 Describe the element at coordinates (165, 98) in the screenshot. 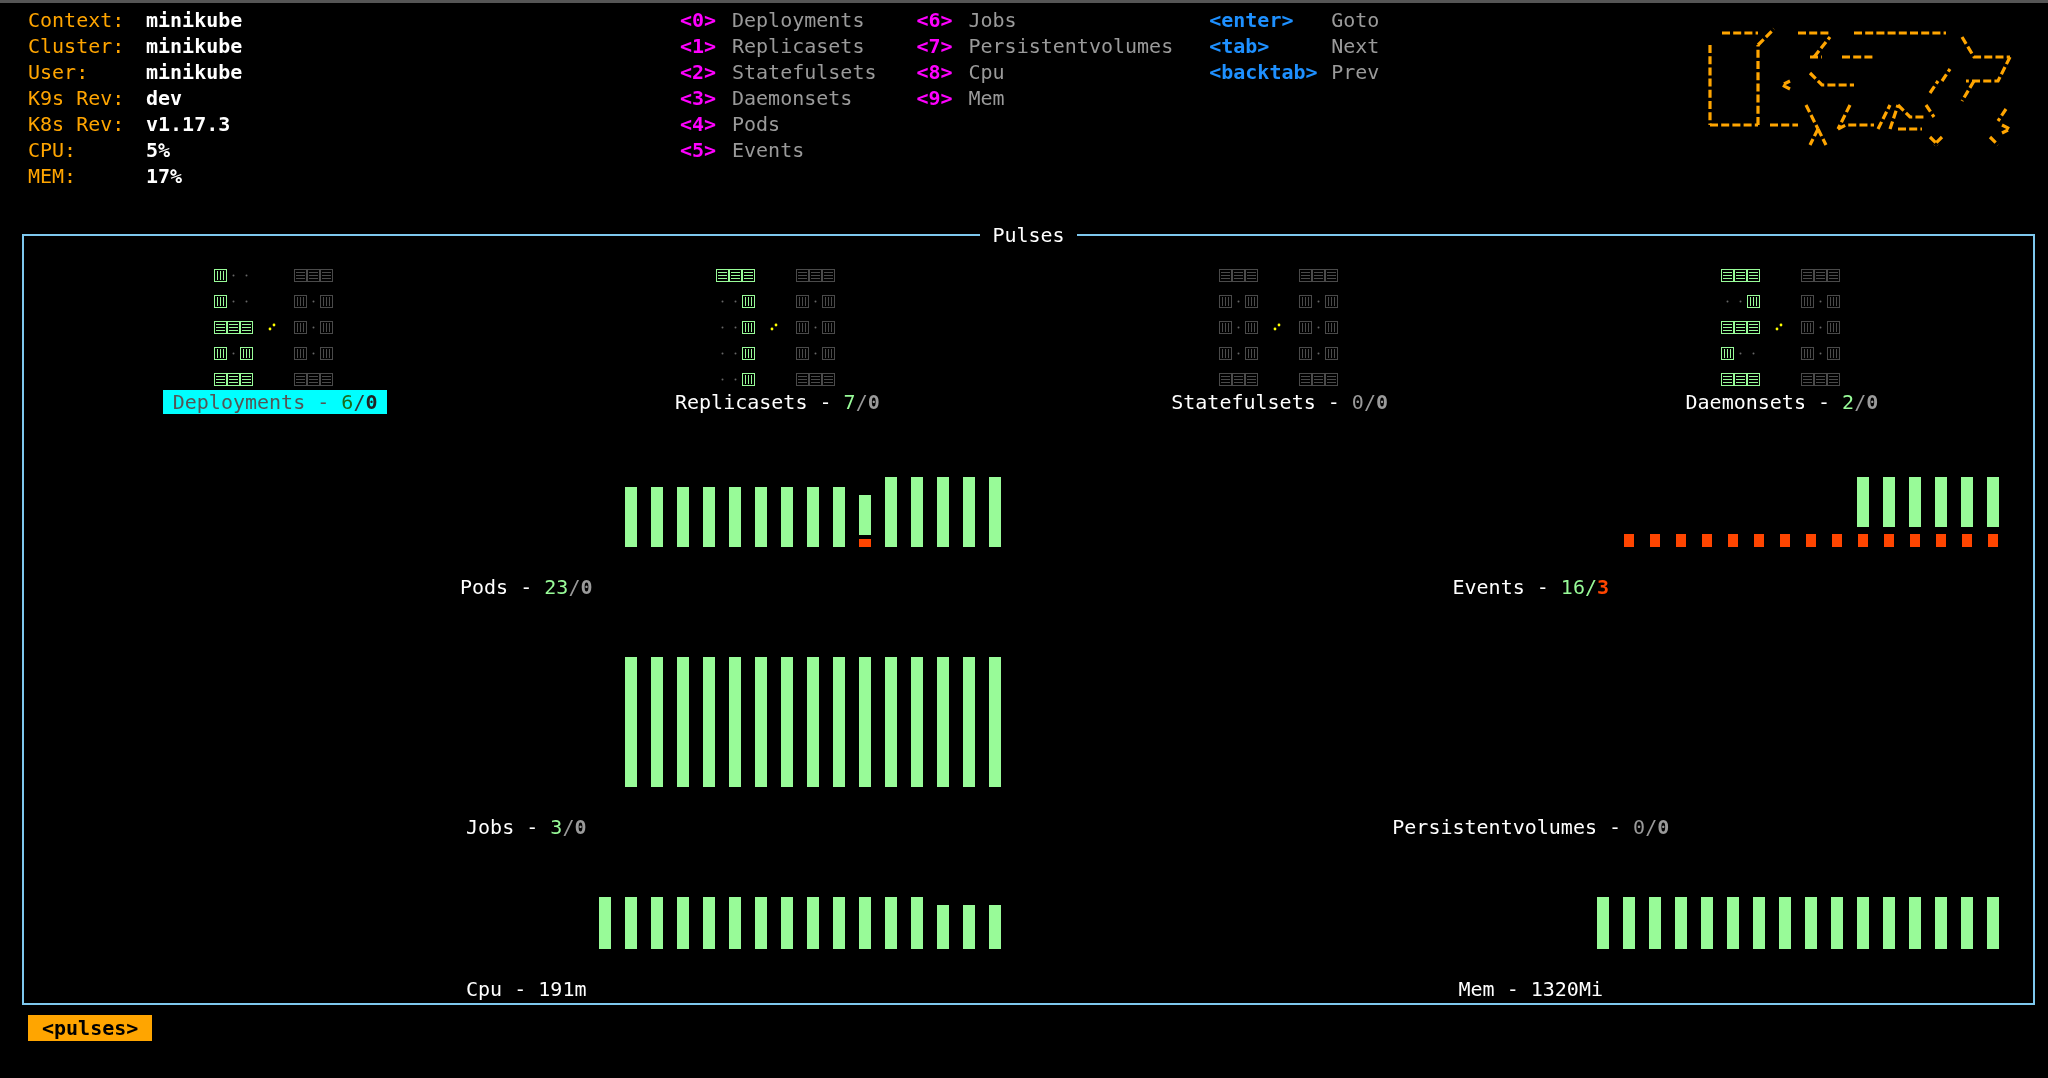

I see `info-value: dev` at that location.